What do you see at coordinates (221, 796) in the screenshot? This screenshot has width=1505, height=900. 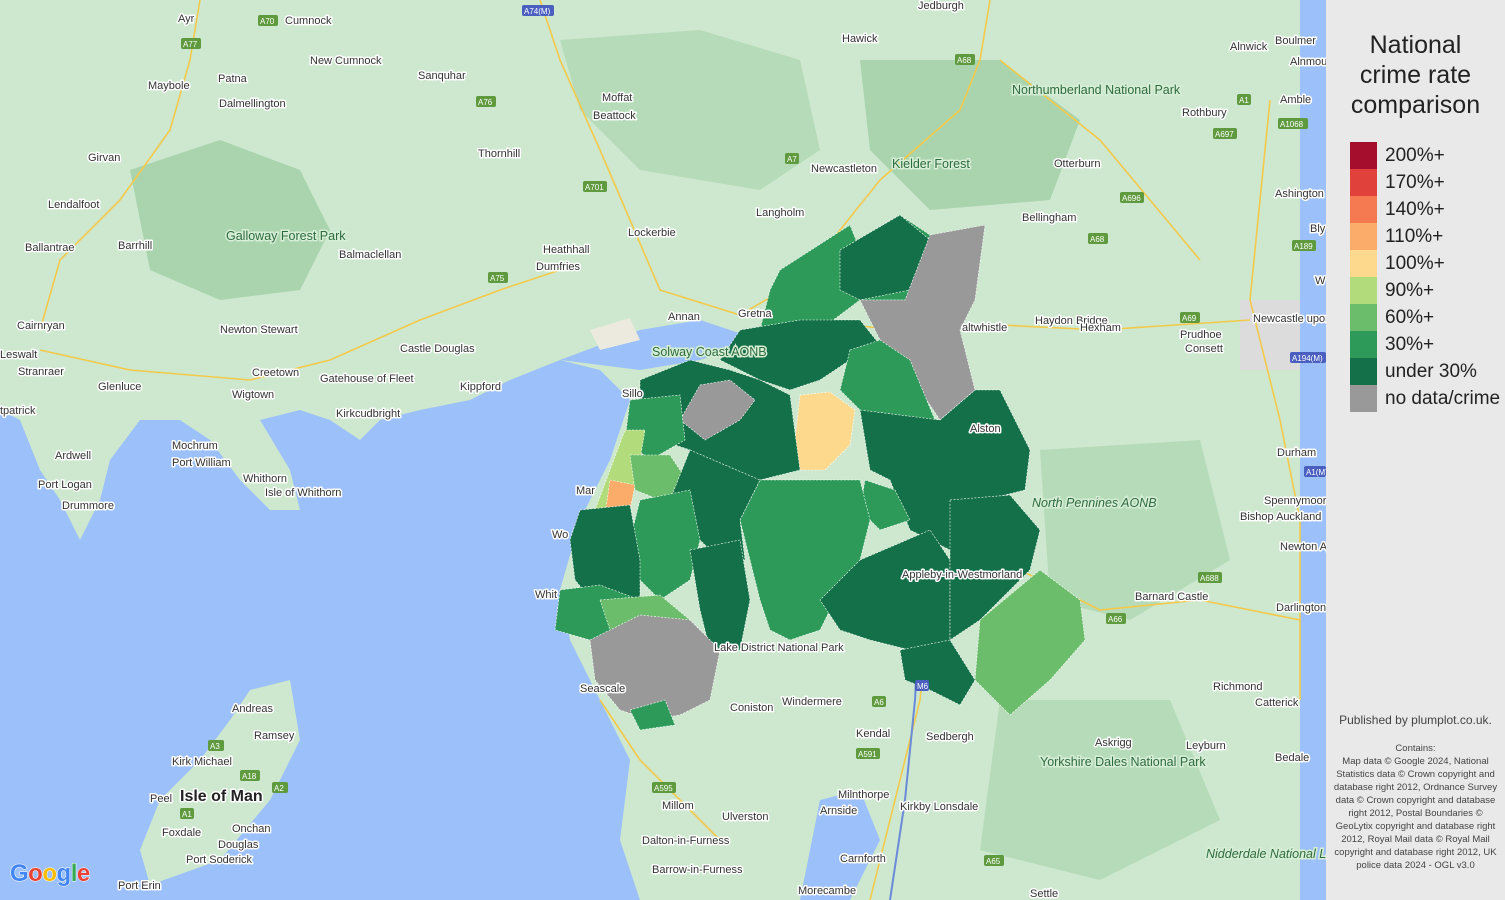 I see `label-isle-of-man: Isle of Man` at bounding box center [221, 796].